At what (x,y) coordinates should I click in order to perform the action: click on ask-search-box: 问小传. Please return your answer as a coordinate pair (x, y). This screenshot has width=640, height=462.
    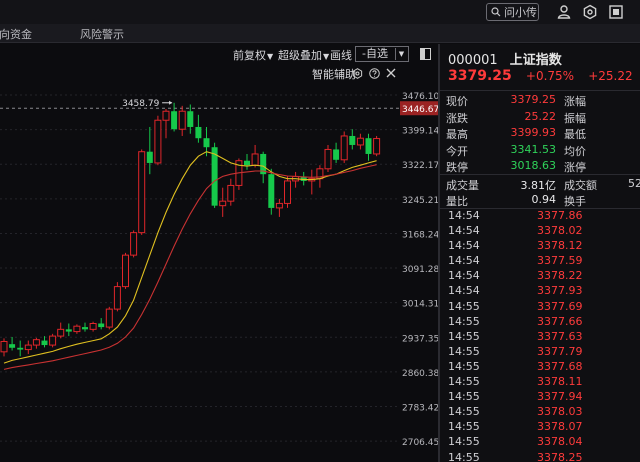
    Looking at the image, I should click on (512, 12).